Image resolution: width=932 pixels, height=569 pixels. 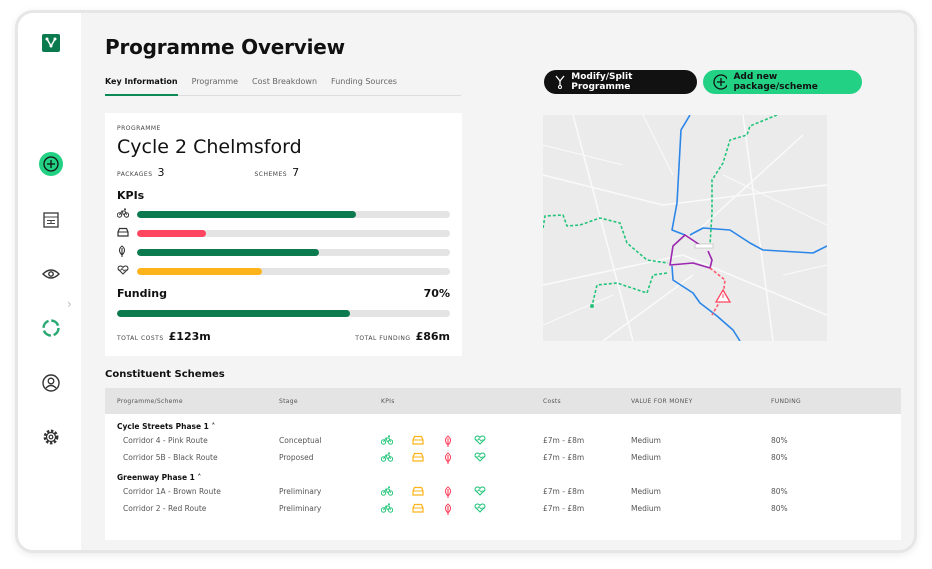 What do you see at coordinates (172, 491) in the screenshot?
I see `scheme-name: Corridor 1A - Brown Route` at bounding box center [172, 491].